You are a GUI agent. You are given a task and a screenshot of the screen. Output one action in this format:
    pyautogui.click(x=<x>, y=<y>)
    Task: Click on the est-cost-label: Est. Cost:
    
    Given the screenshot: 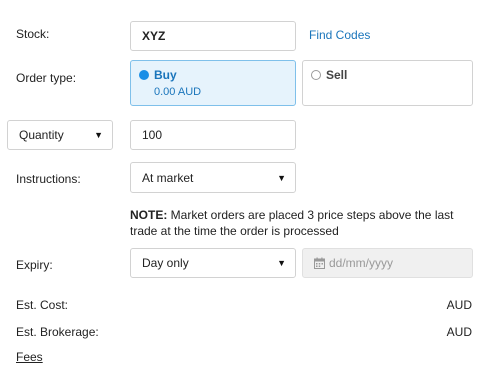 What is the action you would take?
    pyautogui.click(x=42, y=305)
    